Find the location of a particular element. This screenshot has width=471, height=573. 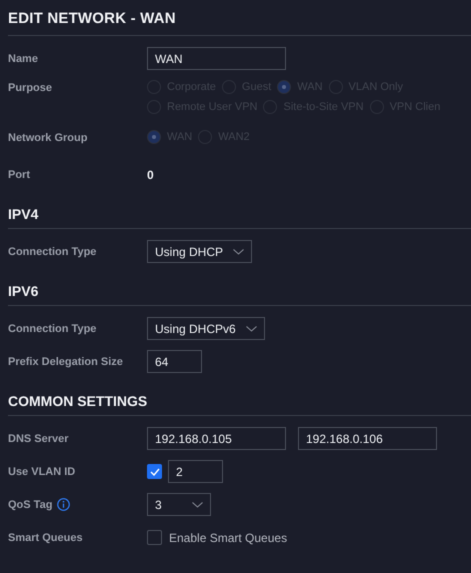

field-label: DNS Server is located at coordinates (38, 438).